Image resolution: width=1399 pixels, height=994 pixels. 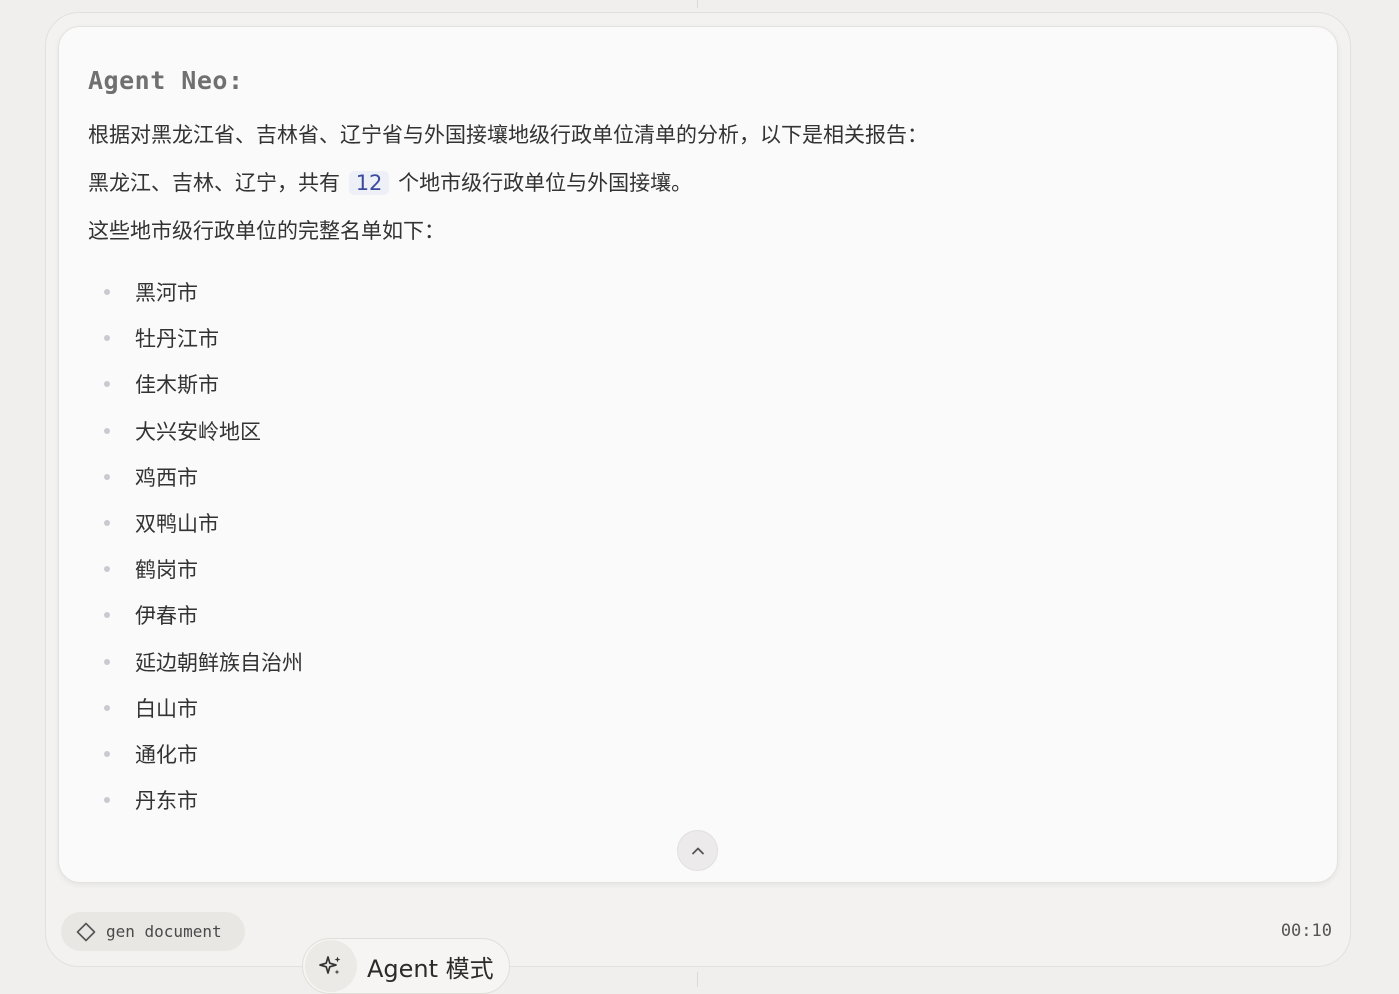 I want to click on elapsed-timer: 00:10, so click(x=1306, y=931).